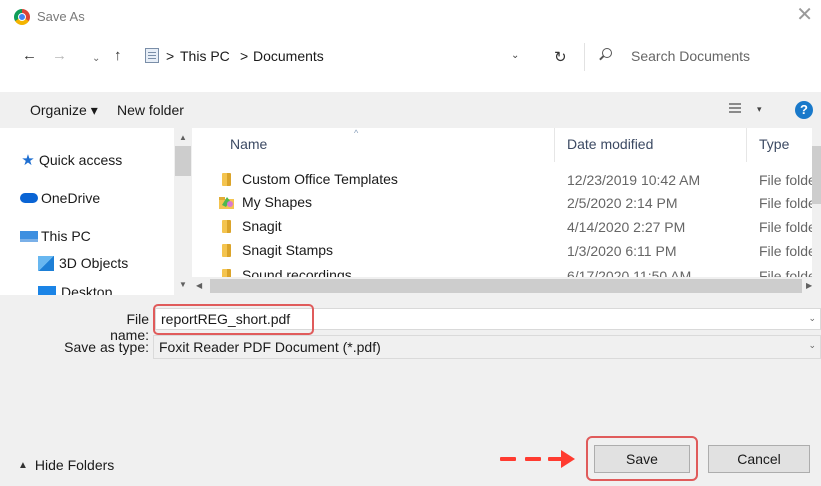 The image size is (821, 486). I want to click on table-row: Snagit 4/14/2020 2:27 PM File folder, so click(506, 227).